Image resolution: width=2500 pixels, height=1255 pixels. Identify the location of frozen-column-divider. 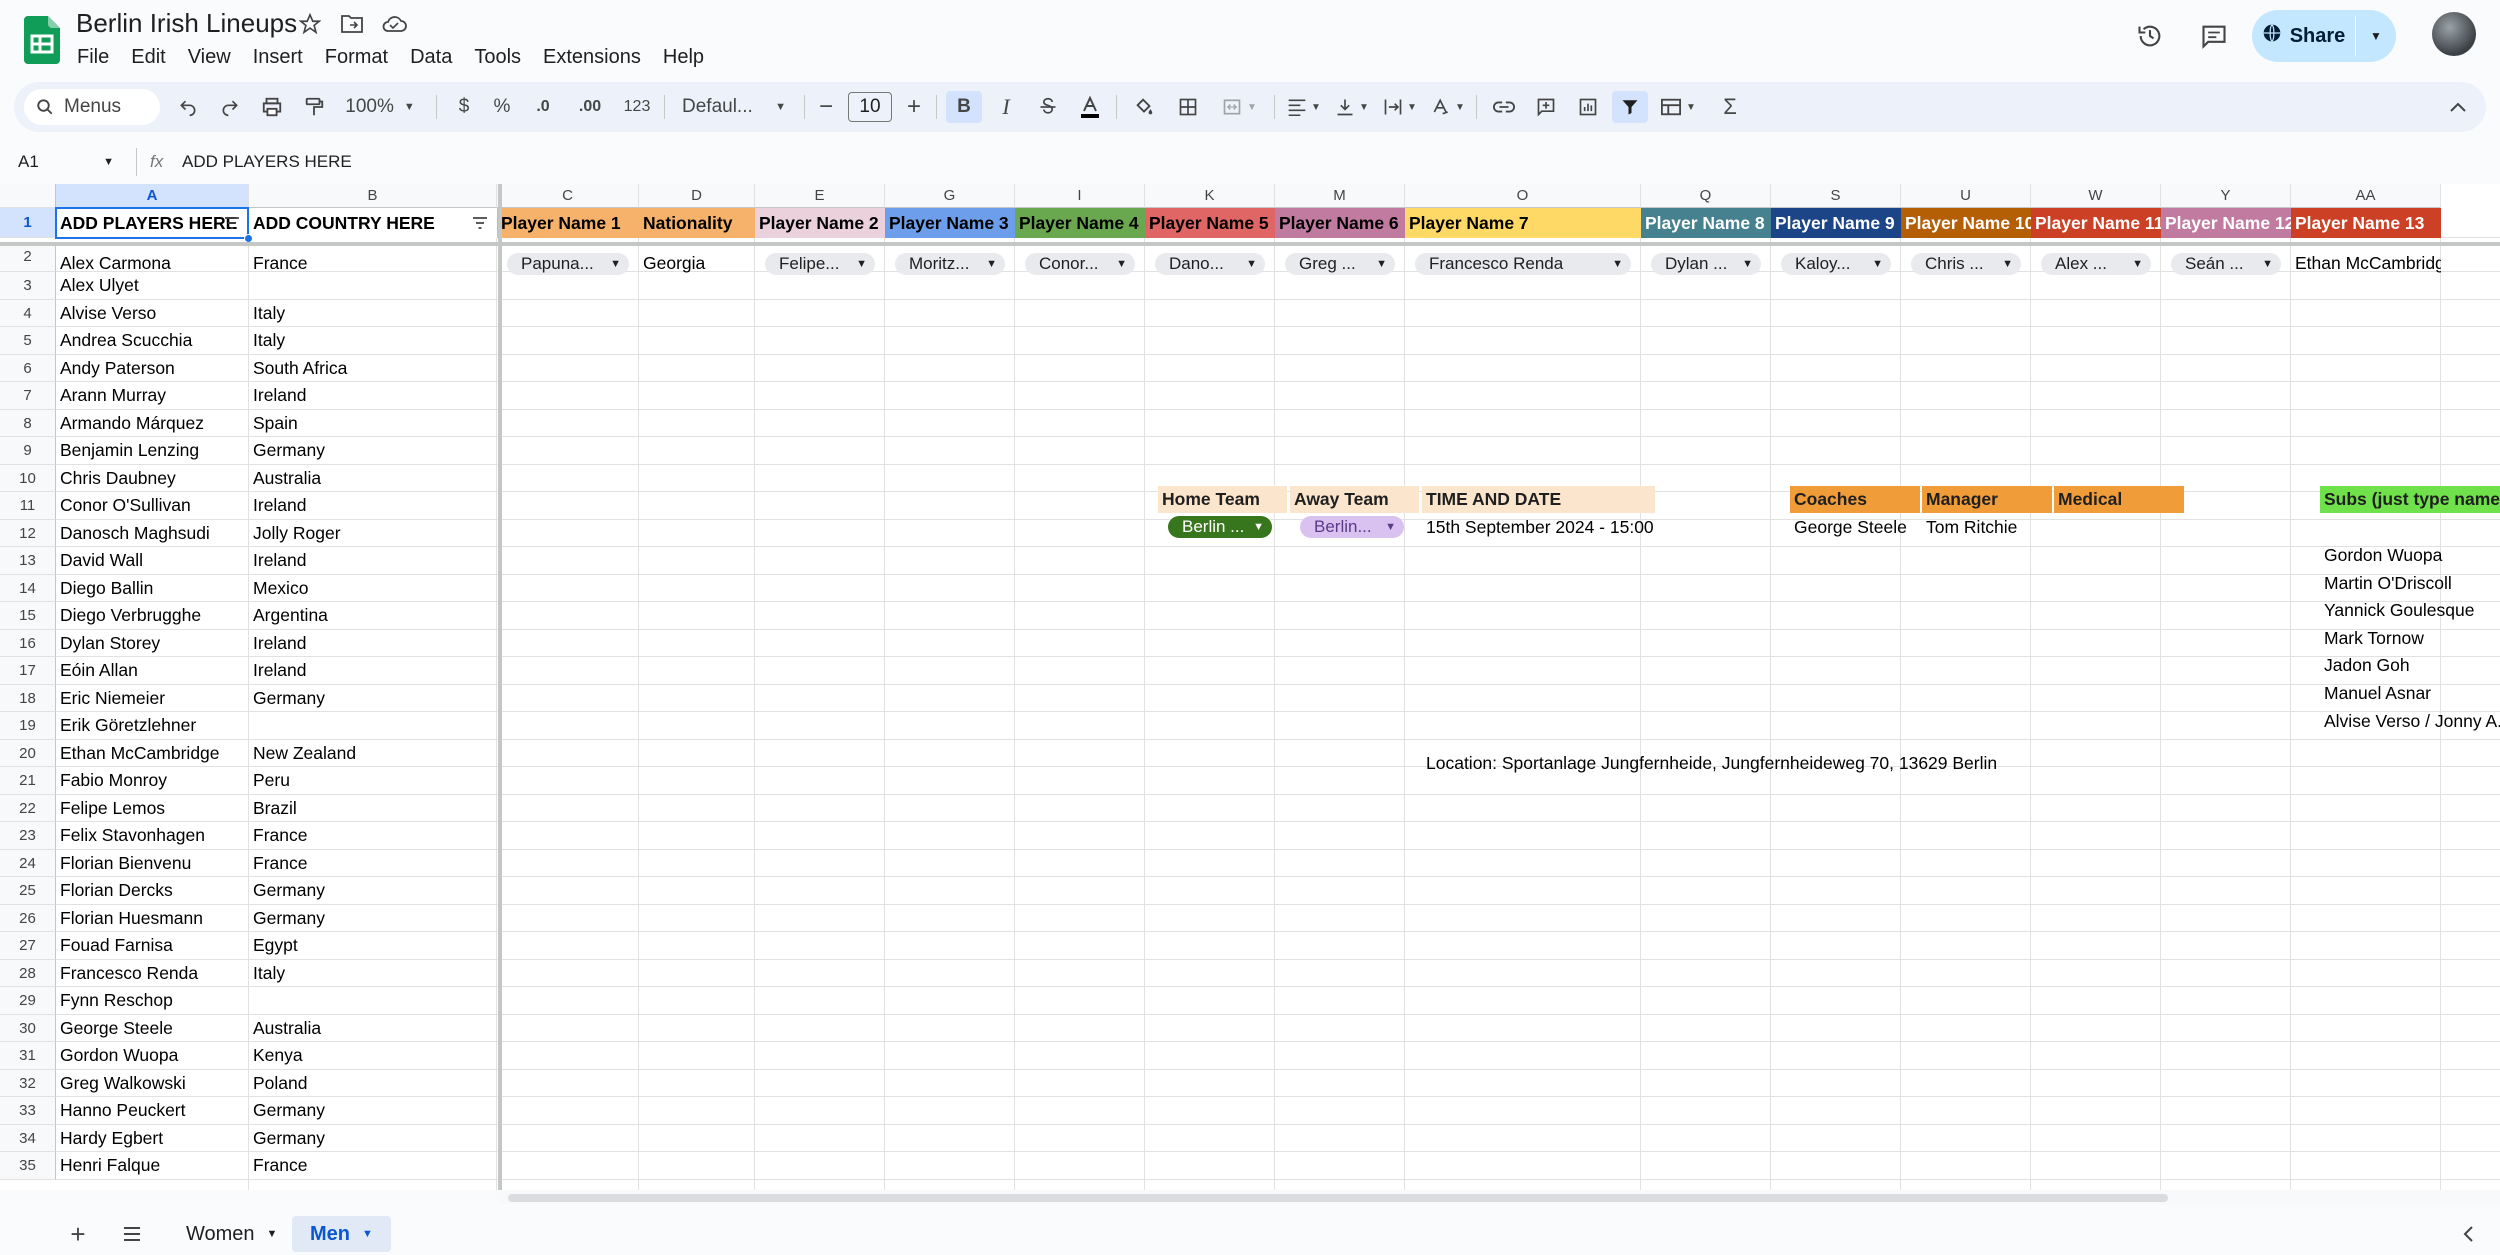
(500, 687).